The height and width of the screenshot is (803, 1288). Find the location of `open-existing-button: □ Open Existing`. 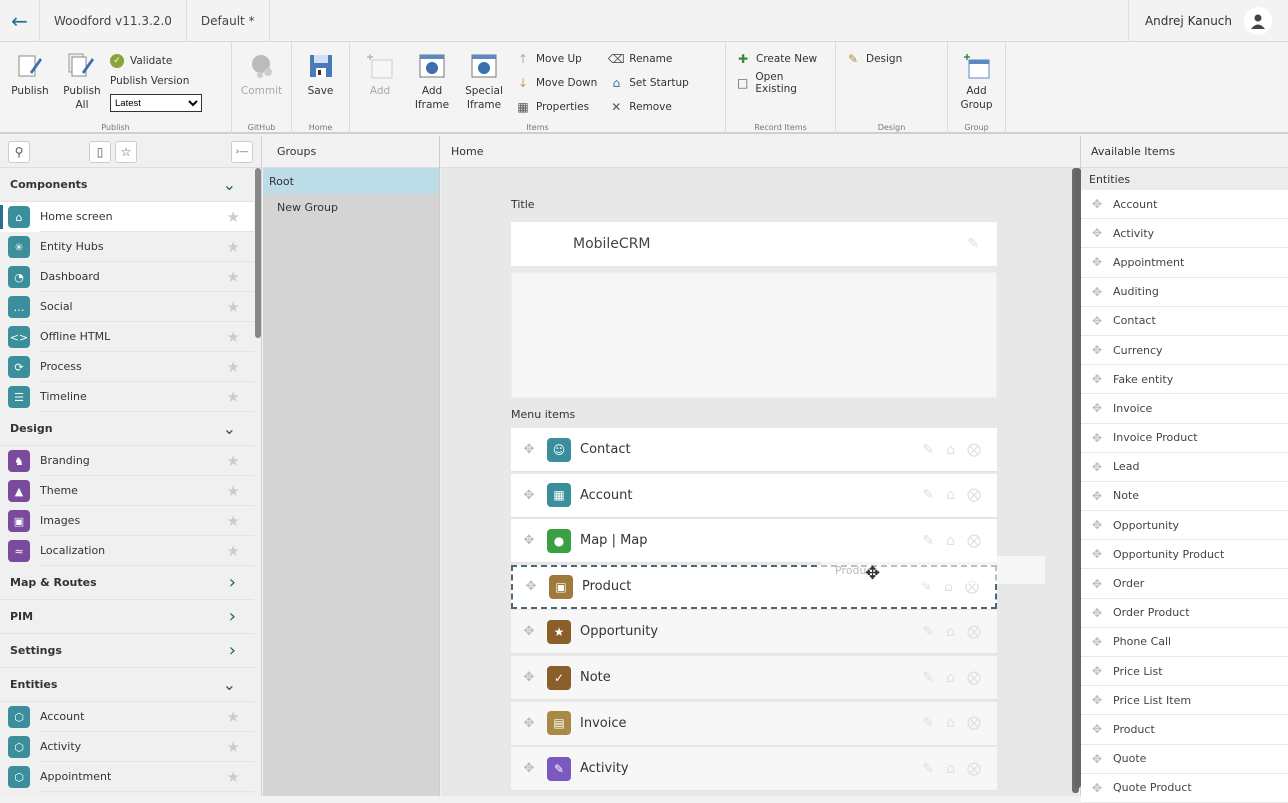

open-existing-button: □ Open Existing is located at coordinates (780, 83).